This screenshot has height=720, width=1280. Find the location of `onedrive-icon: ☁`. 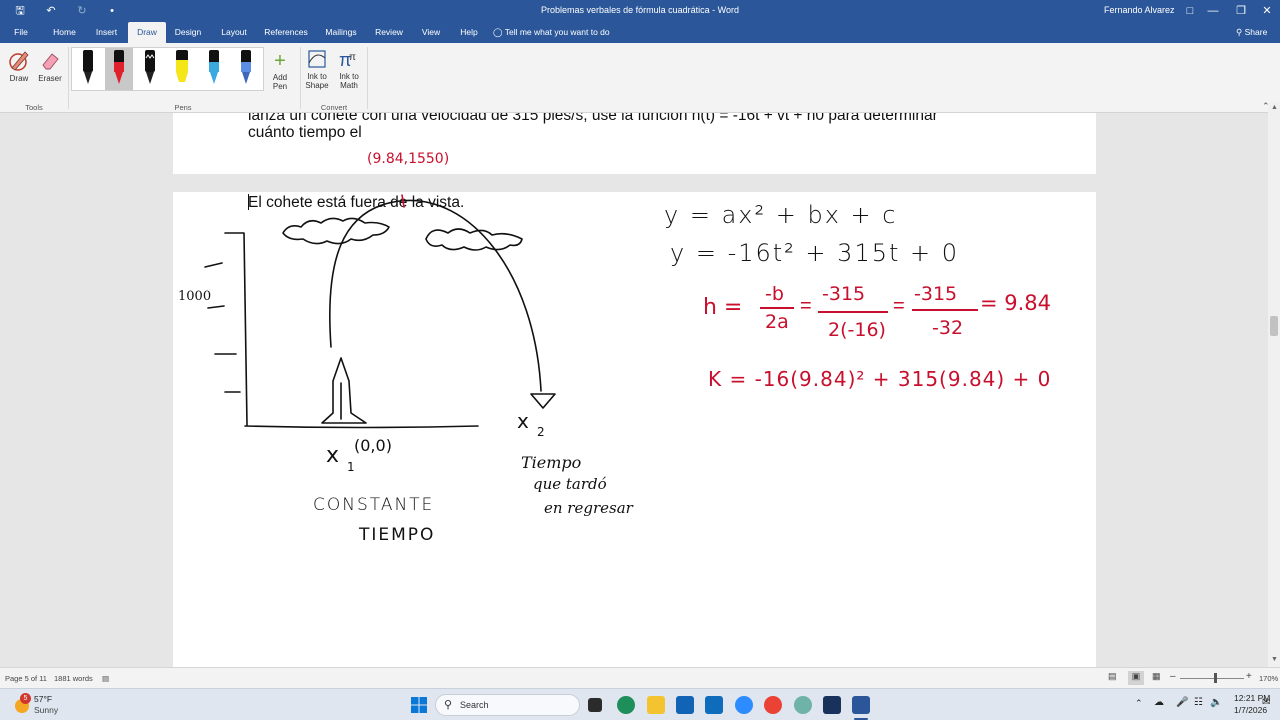

onedrive-icon: ☁ is located at coordinates (1159, 702).